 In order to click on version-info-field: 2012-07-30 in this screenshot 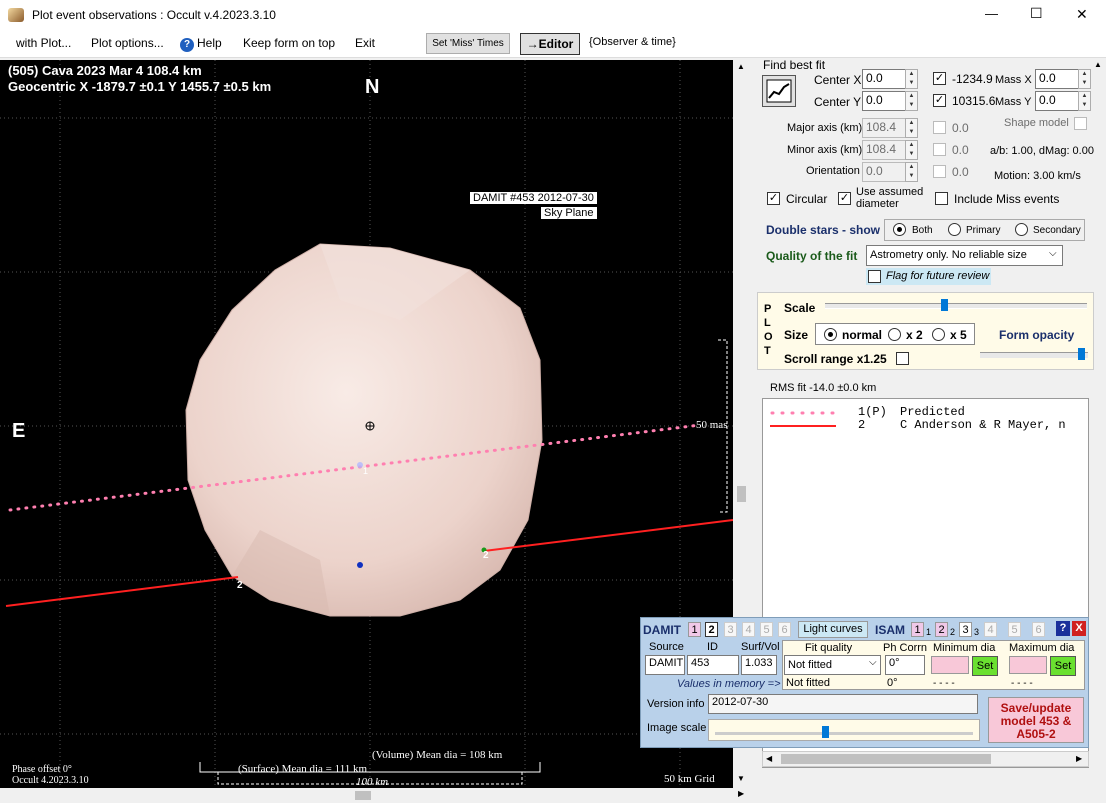, I will do `click(843, 704)`.